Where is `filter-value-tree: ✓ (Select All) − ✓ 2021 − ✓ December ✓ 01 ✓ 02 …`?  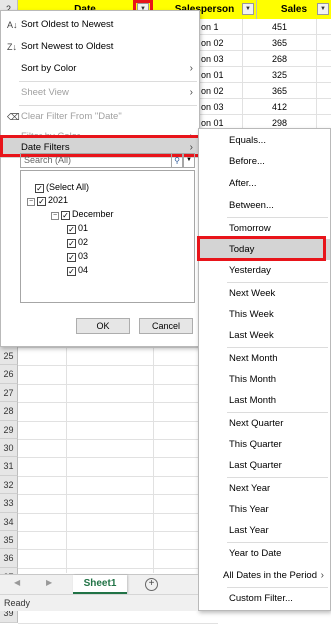
filter-value-tree: ✓ (Select All) − ✓ 2021 − ✓ December ✓ 01 ✓ 02 … is located at coordinates (107, 236).